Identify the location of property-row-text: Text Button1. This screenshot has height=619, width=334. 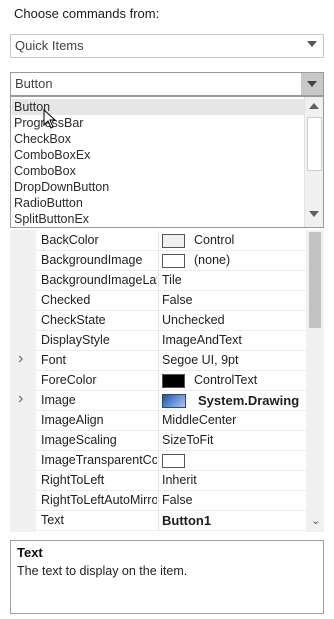
(171, 521).